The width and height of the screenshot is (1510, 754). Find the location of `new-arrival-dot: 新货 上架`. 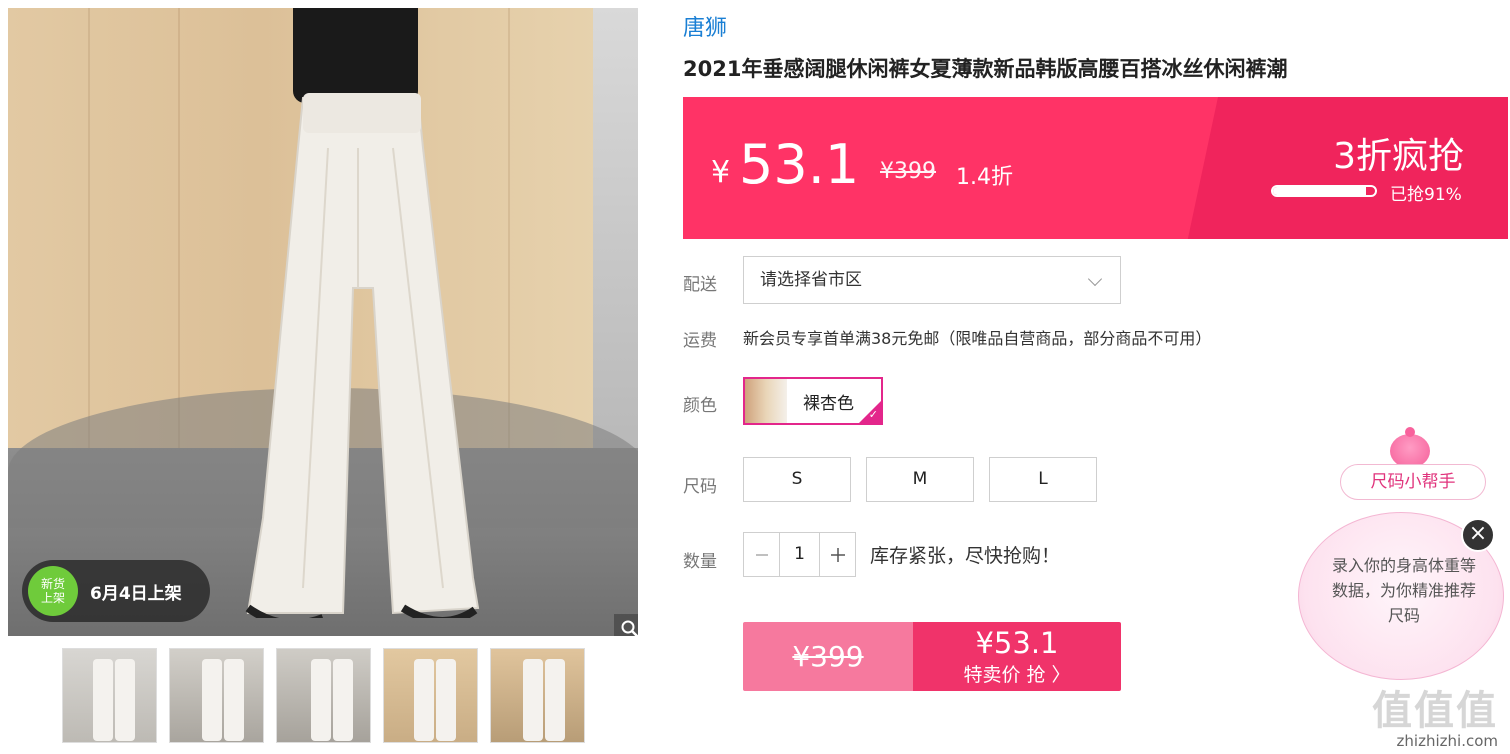

new-arrival-dot: 新货 上架 is located at coordinates (53, 591).